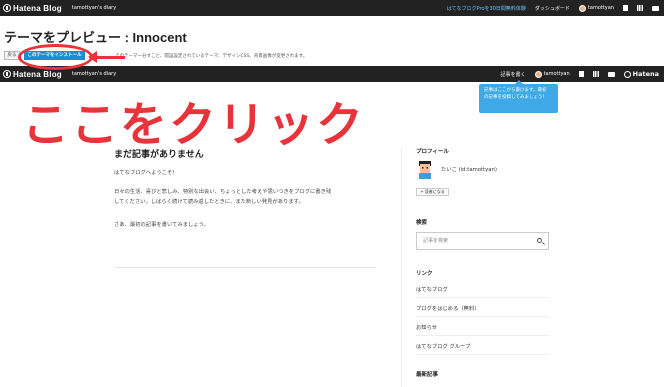 This screenshot has width=664, height=387. Describe the element at coordinates (482, 241) in the screenshot. I see `search-input: 記事を検索` at that location.